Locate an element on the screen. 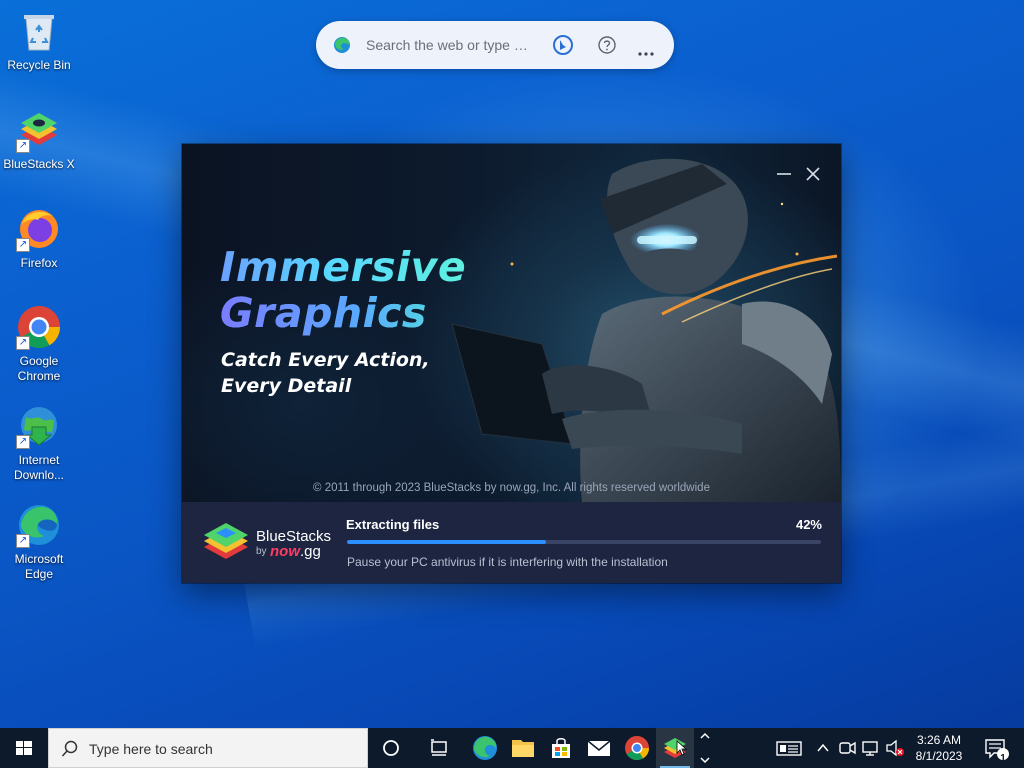  meet-now-tray is located at coordinates (847, 748).